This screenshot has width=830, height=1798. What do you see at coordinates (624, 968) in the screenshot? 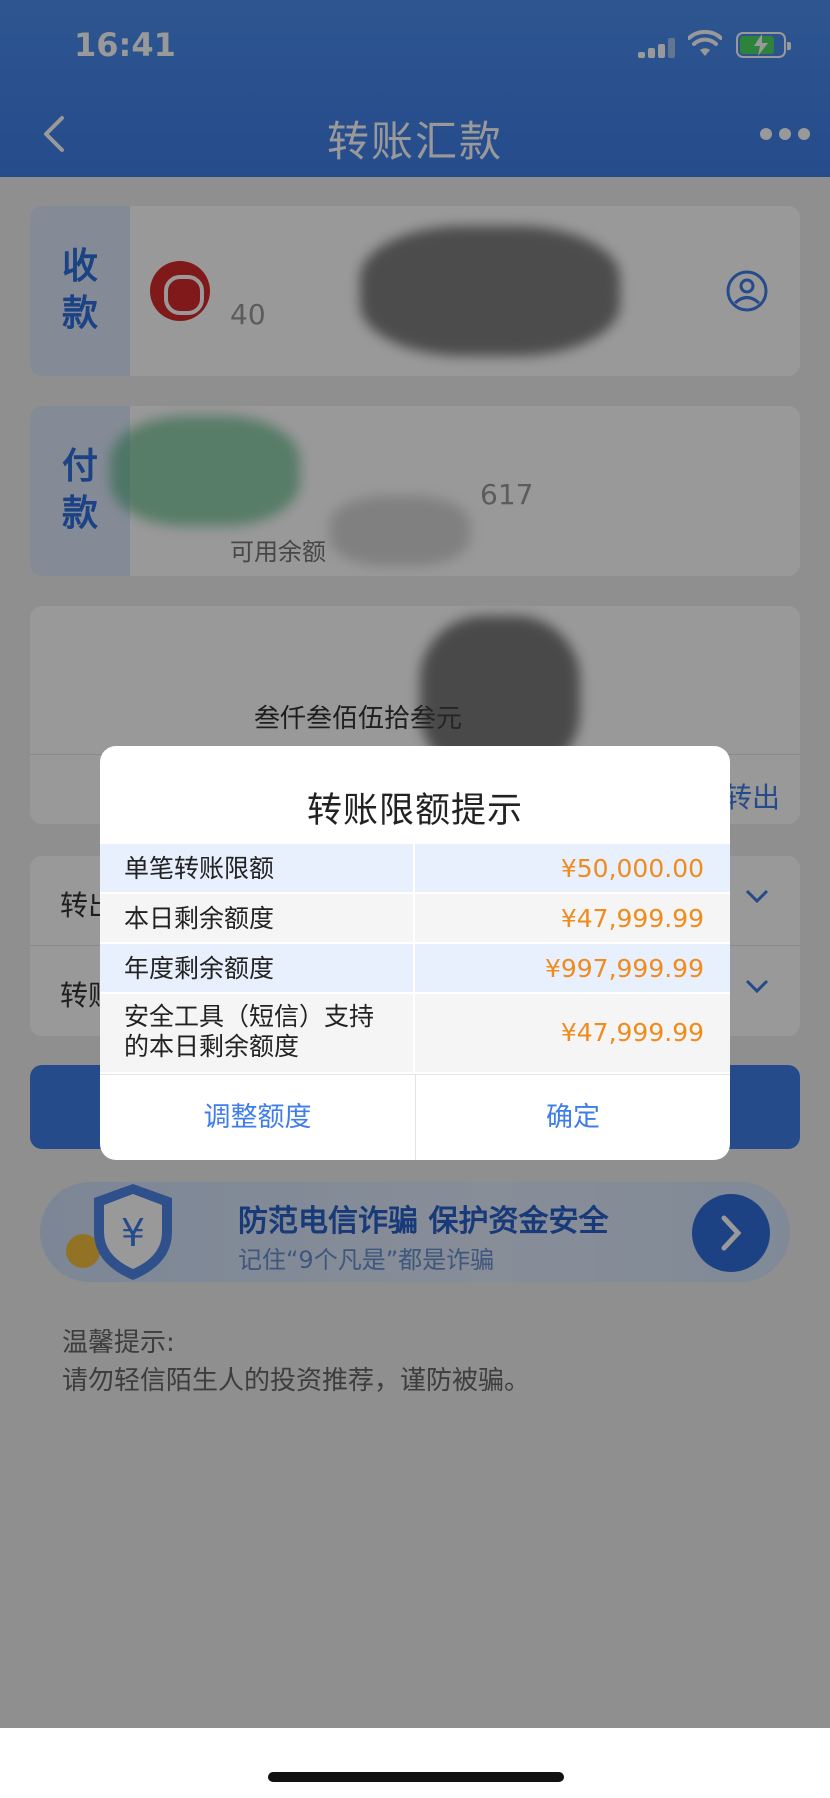
I see `limit-value: ¥997,999.99` at bounding box center [624, 968].